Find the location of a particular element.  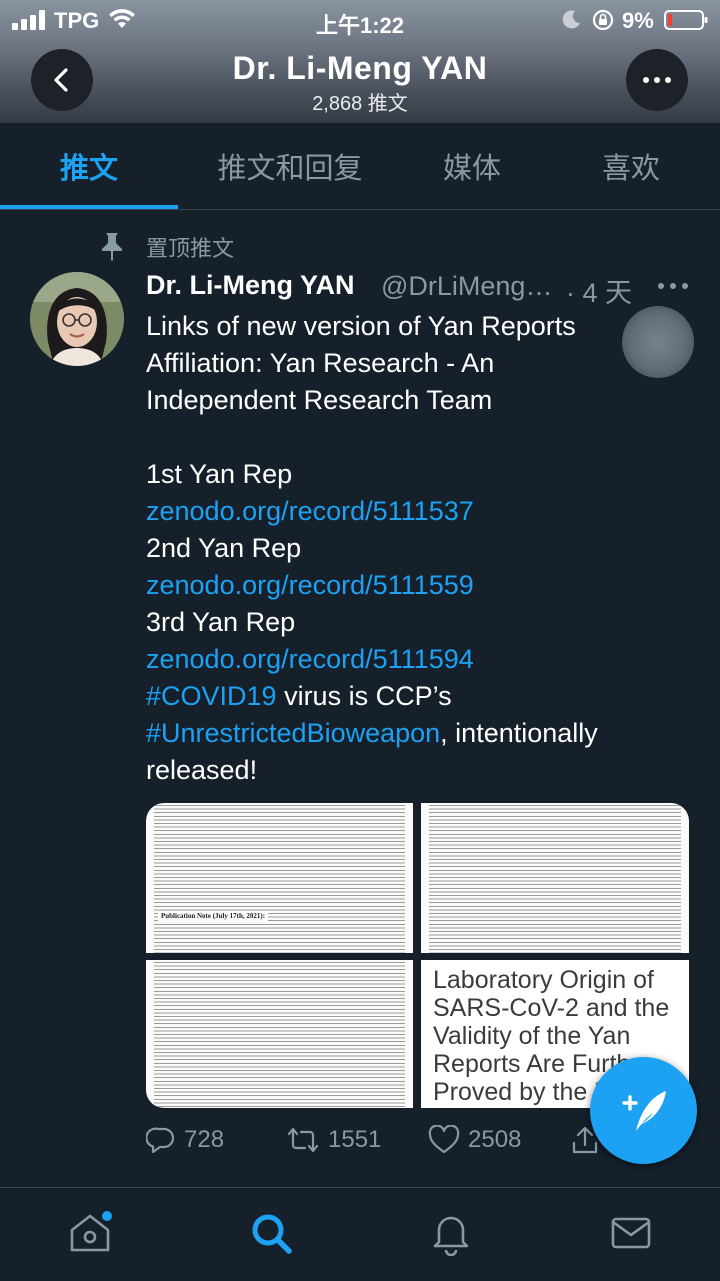

document-title-line: SARS-CoV-2 and the is located at coordinates (551, 1008).